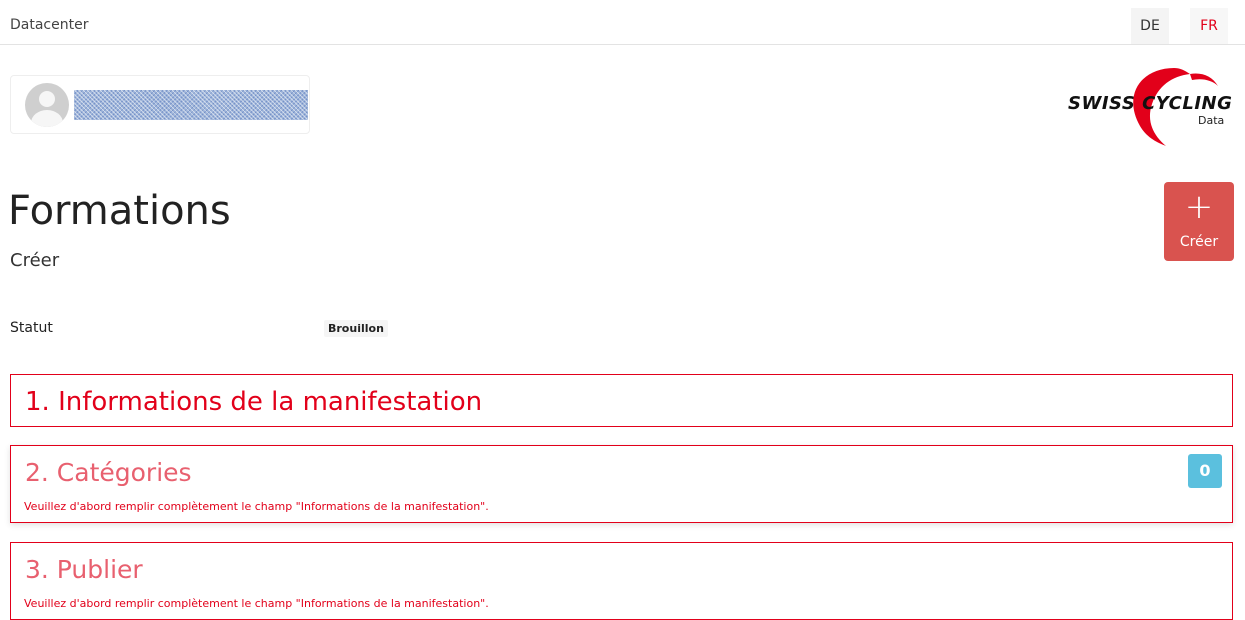 The height and width of the screenshot is (620, 1245). Describe the element at coordinates (621, 400) in the screenshot. I see `section-event-info: 1. Informations de la manifestation` at that location.